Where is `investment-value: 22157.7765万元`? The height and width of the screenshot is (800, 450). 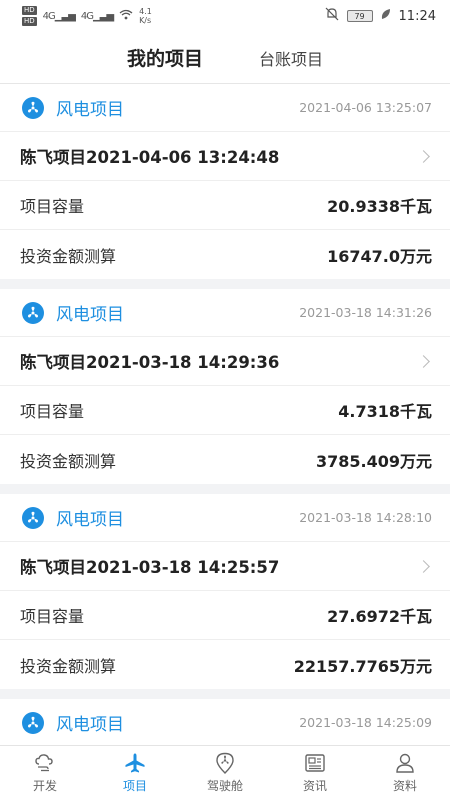 investment-value: 22157.7765万元 is located at coordinates (362, 666).